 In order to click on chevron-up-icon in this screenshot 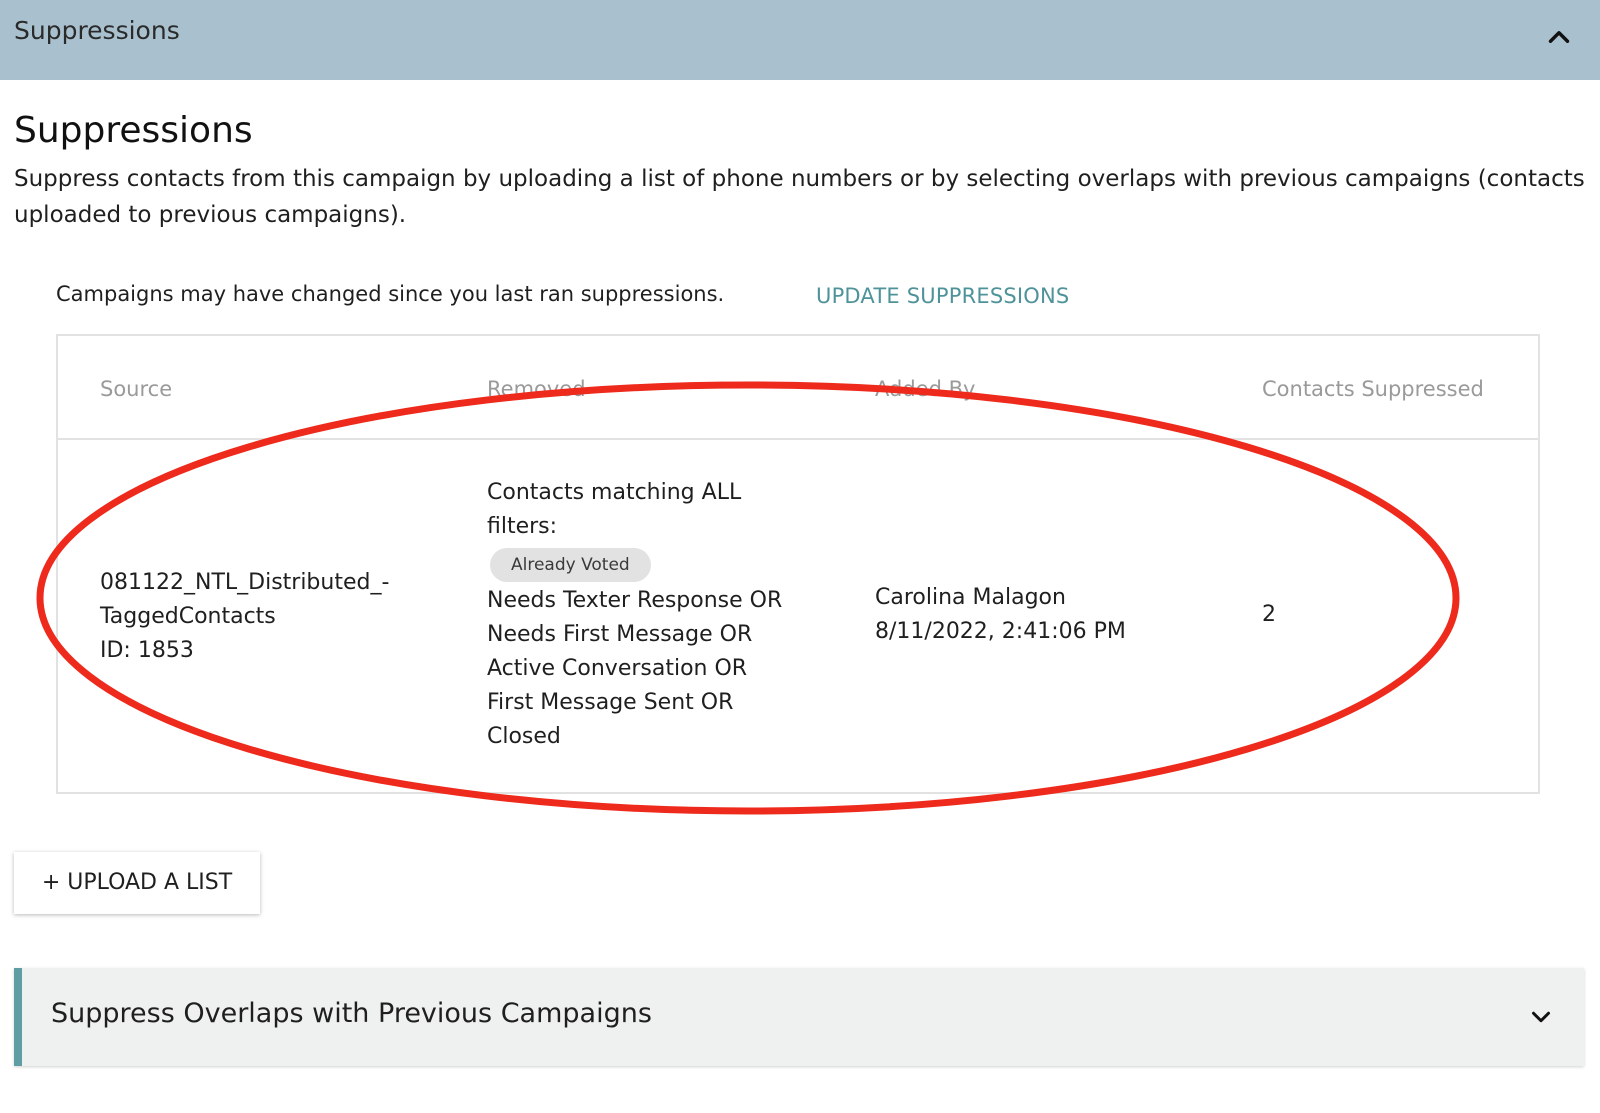, I will do `click(1559, 37)`.